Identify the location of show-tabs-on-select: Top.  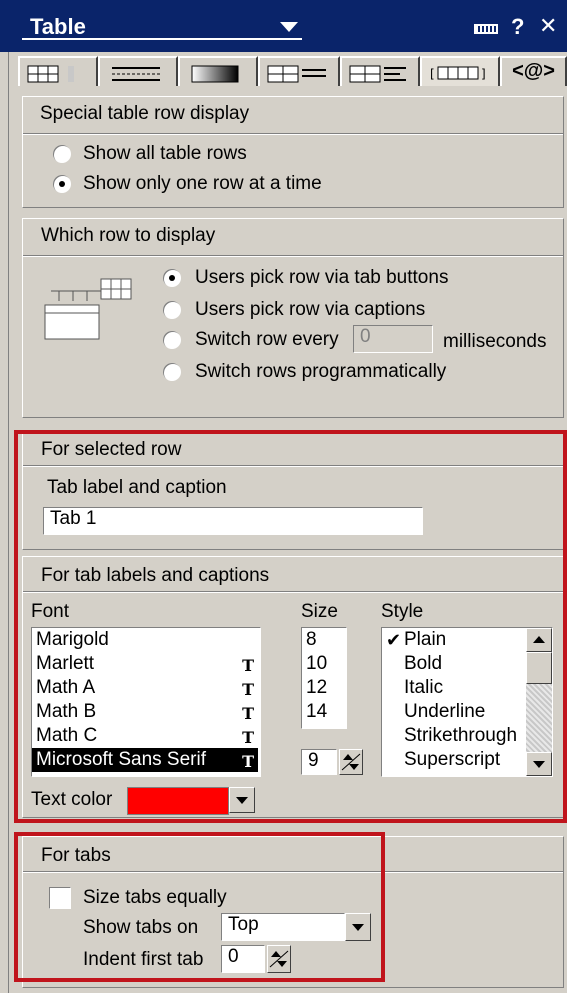
(283, 927).